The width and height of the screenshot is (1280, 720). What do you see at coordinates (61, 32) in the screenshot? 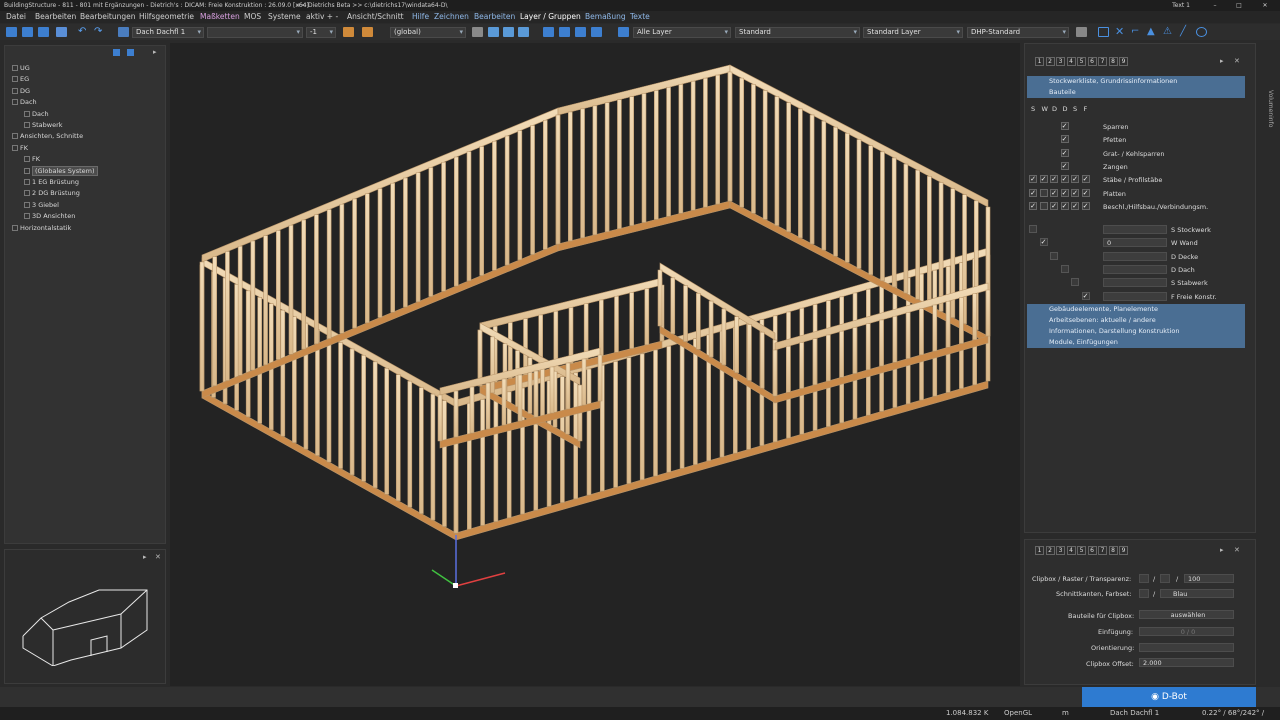
I see `print-icon` at bounding box center [61, 32].